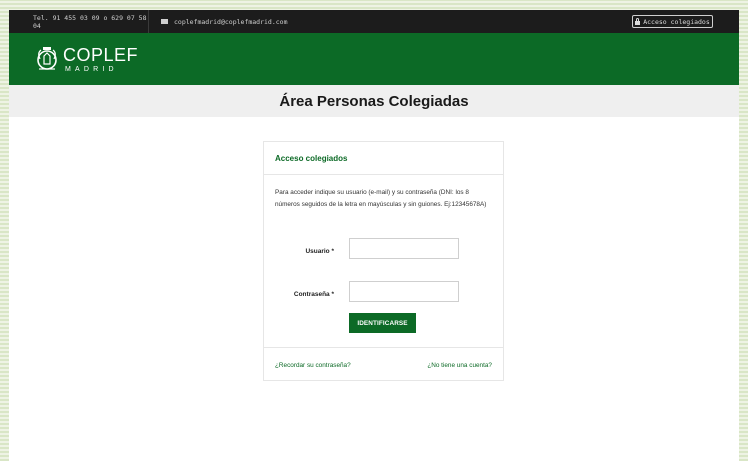  Describe the element at coordinates (638, 21) in the screenshot. I see `lock-icon` at that location.